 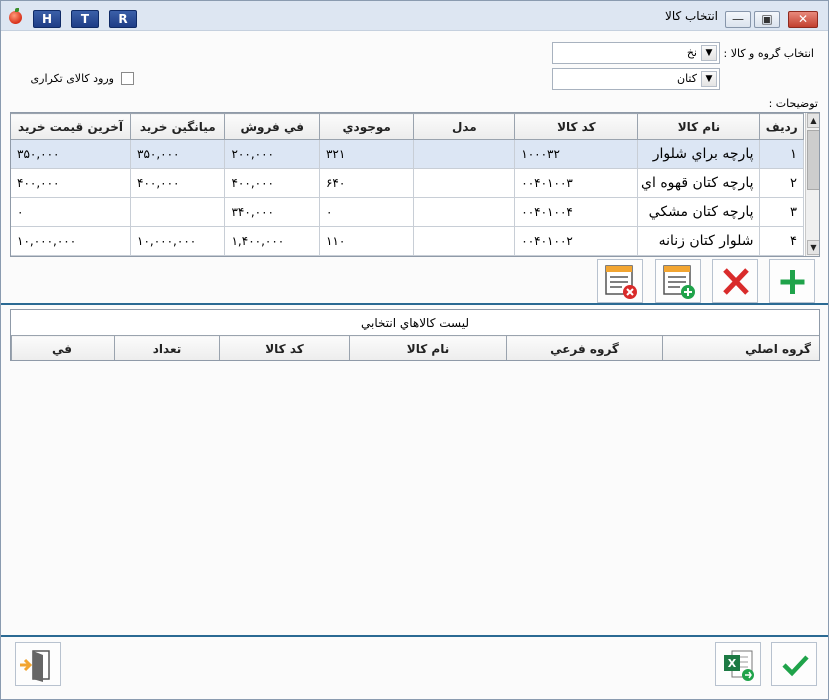 I want to click on t-button: T, so click(x=85, y=19).